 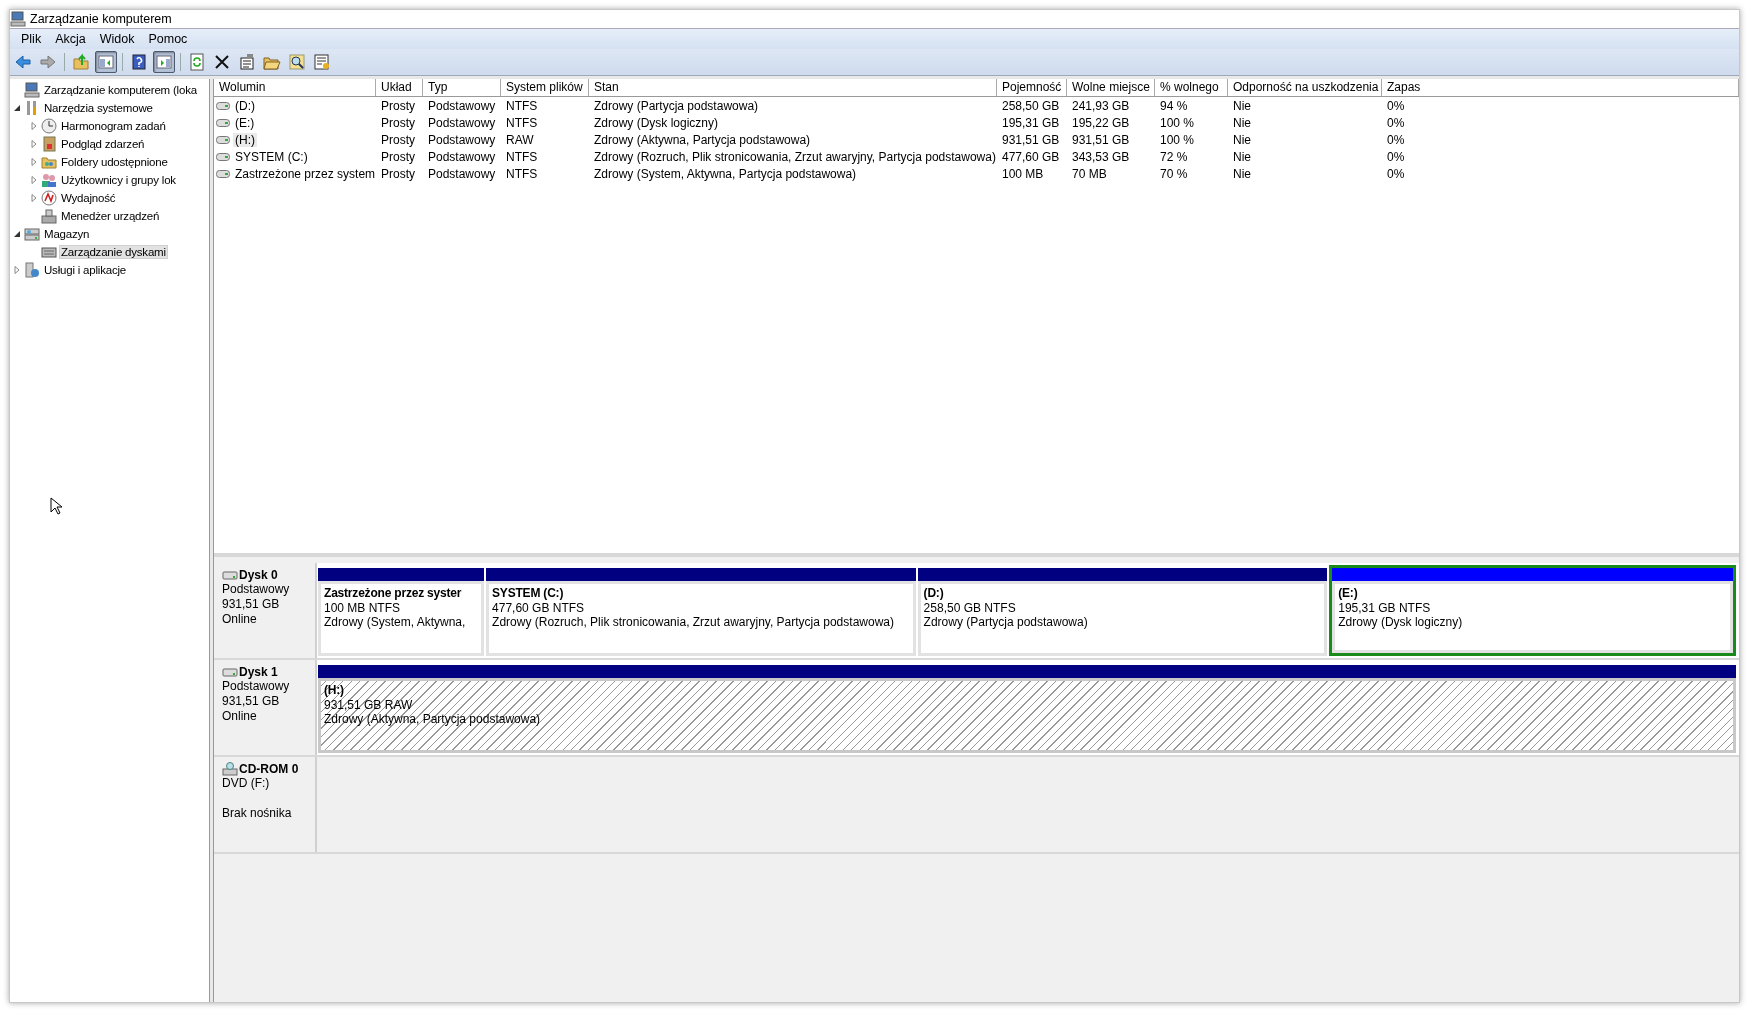 I want to click on menu-item: Pomoc, so click(x=168, y=39).